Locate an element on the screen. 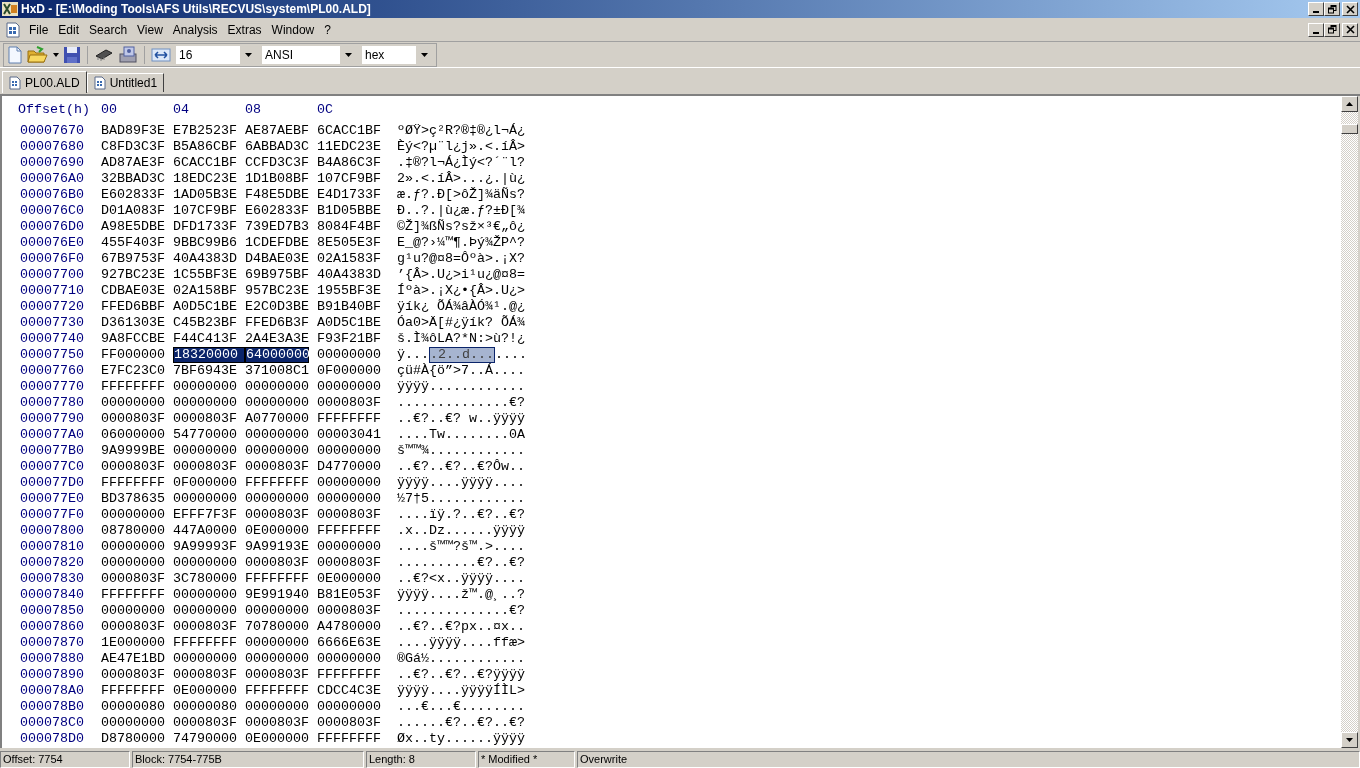 This screenshot has width=1360, height=768. document-icon is located at coordinates (13, 29).